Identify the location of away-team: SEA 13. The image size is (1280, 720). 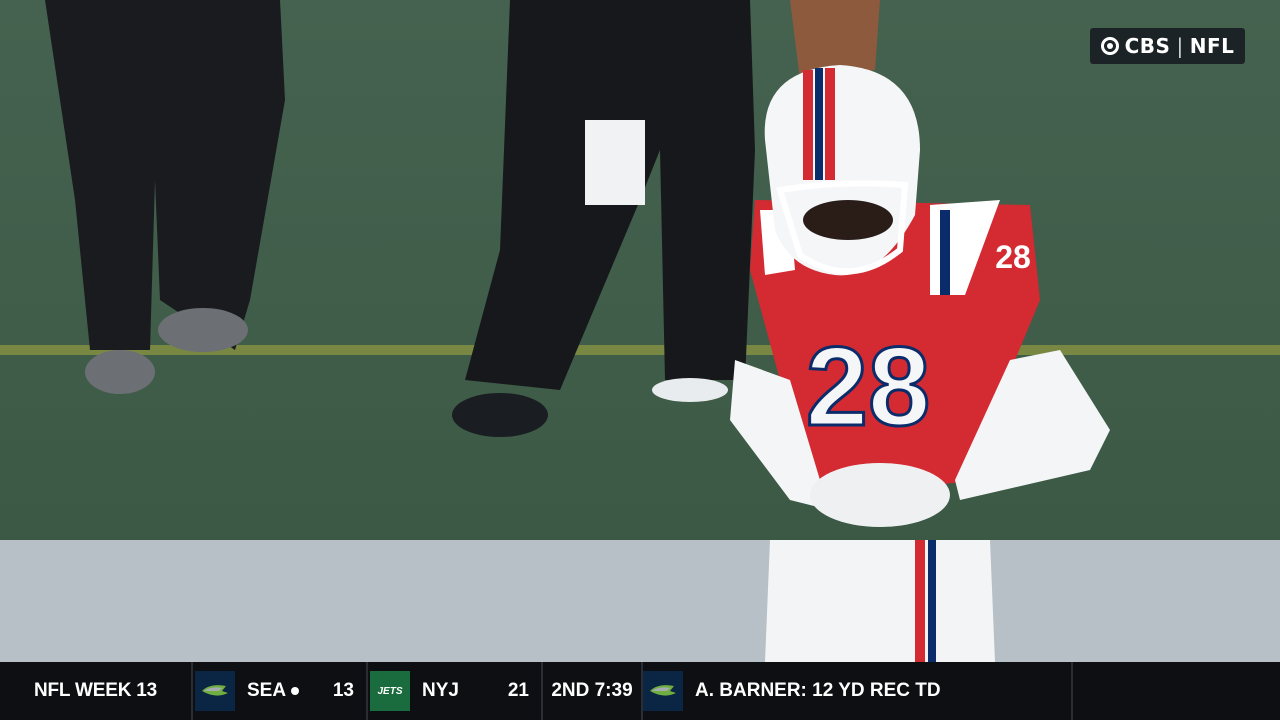
(280, 691).